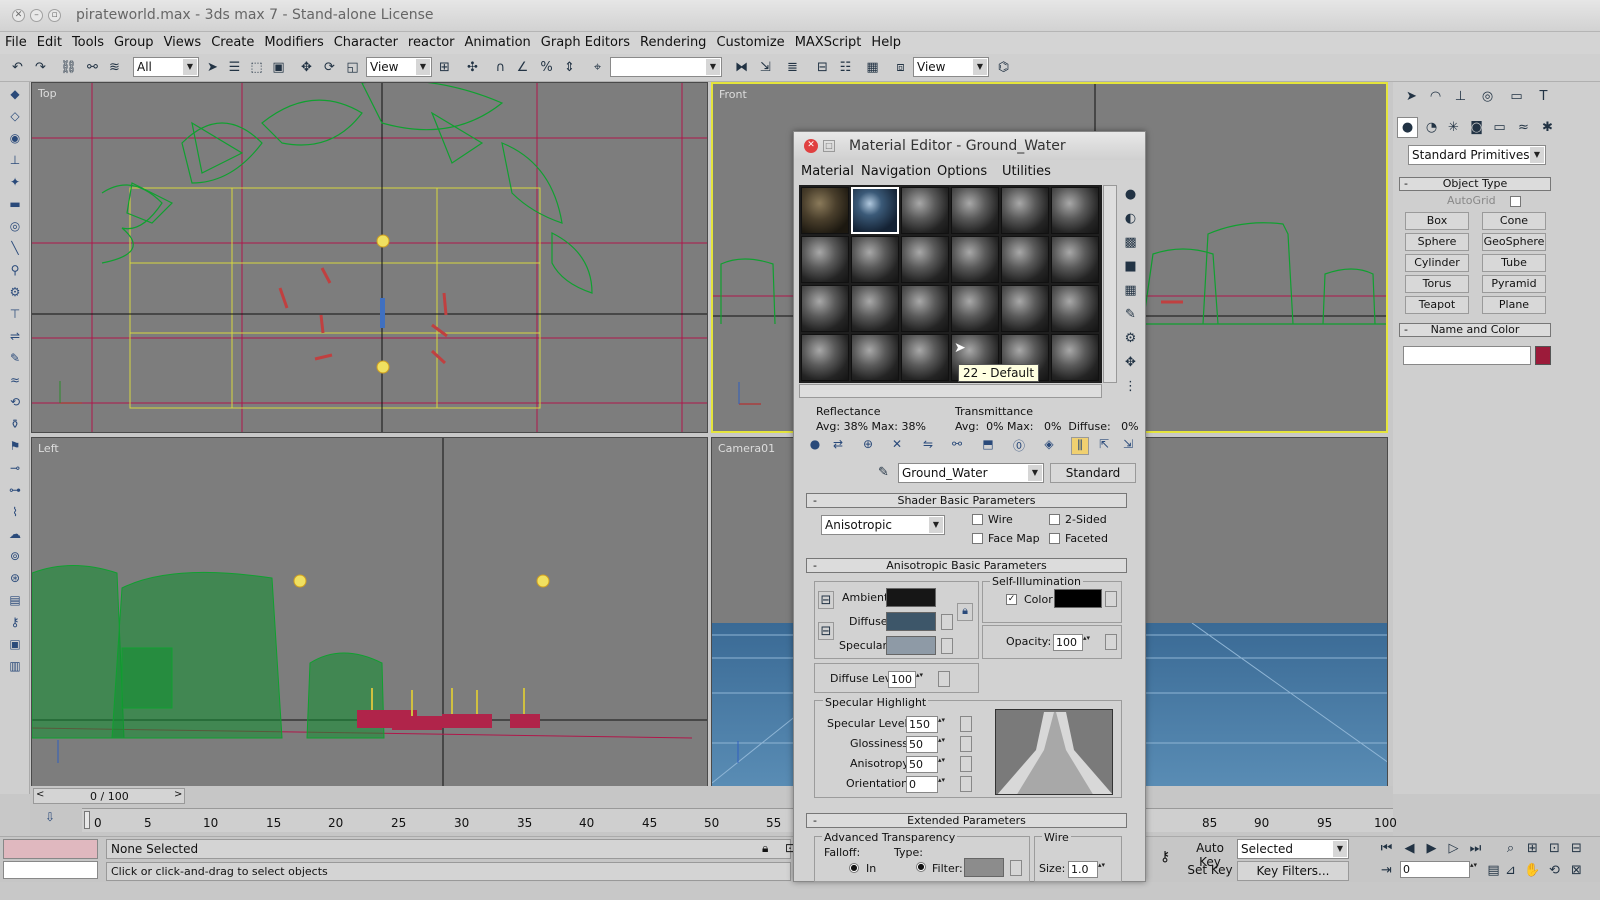 The width and height of the screenshot is (1600, 900). I want to click on snap-toggle-icon: ∩, so click(500, 67).